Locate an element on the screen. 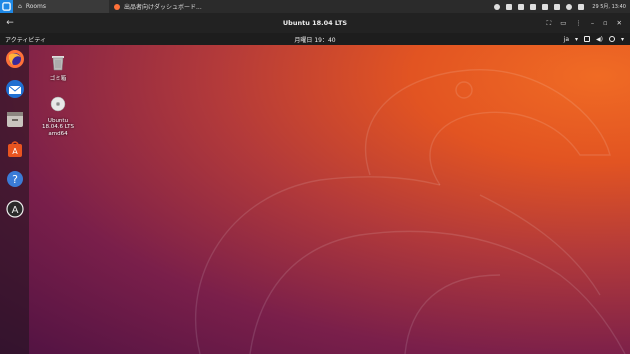 This screenshot has width=630, height=354. host-taskbar: ⌂ Rooms 出品者向けダッシュボード... 29 5月, 13:40 is located at coordinates (315, 7).